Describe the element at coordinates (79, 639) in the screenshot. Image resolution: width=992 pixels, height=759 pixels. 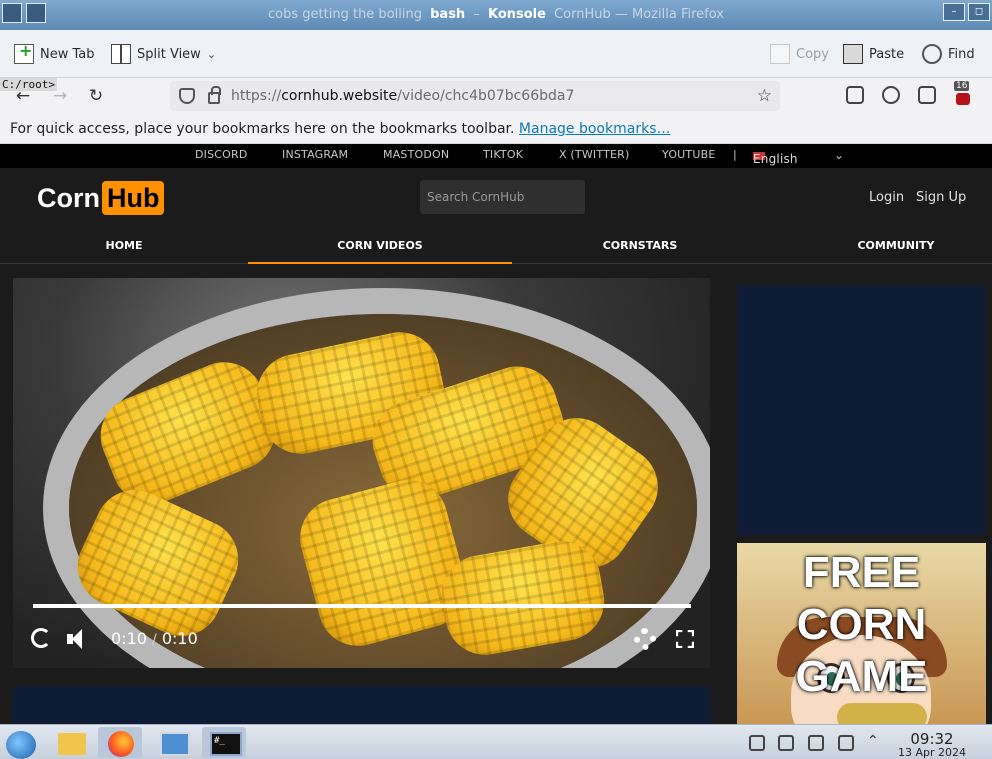
I see `volume-icon` at that location.